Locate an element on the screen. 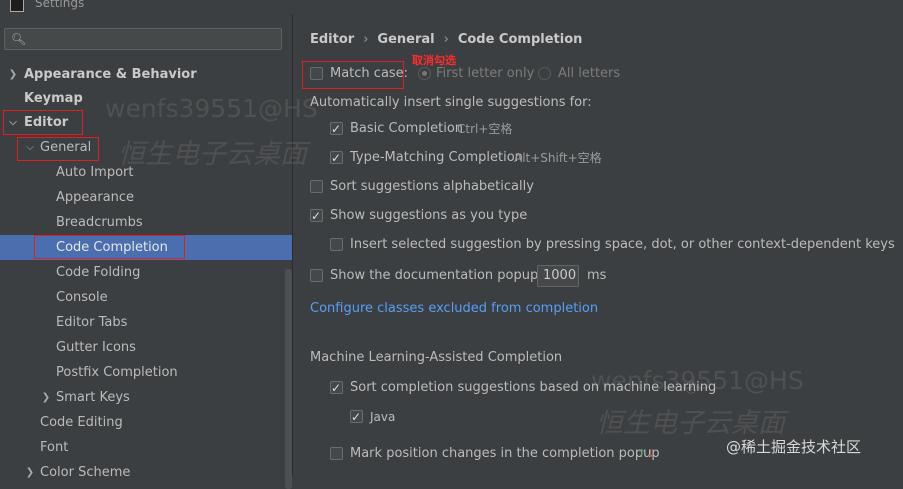  type-matching-checkbox is located at coordinates (336, 158).